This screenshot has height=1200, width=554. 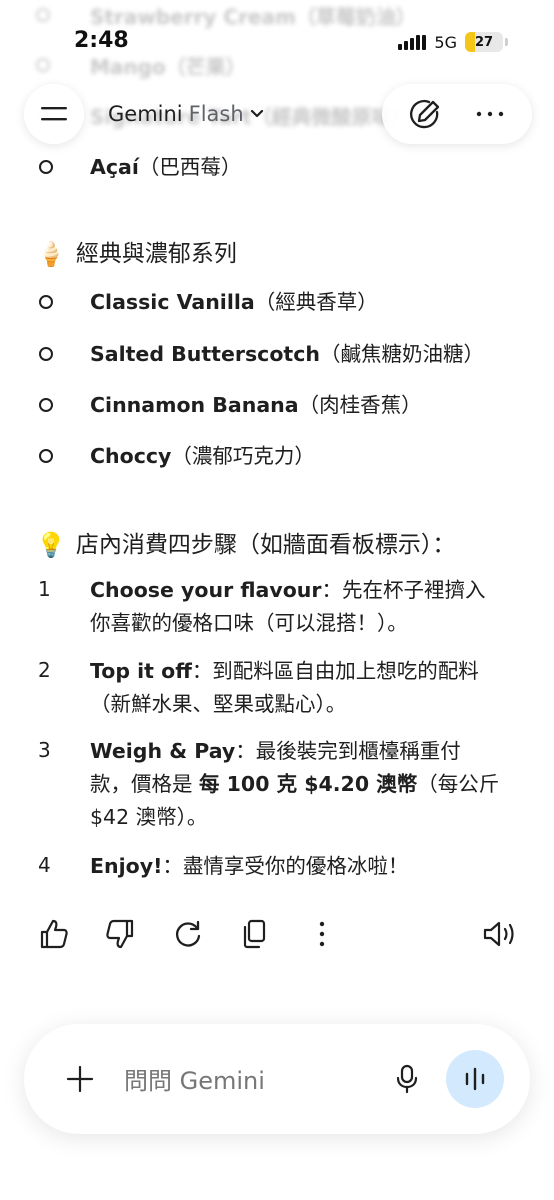 I want to click on more-options-button, so click(x=490, y=114).